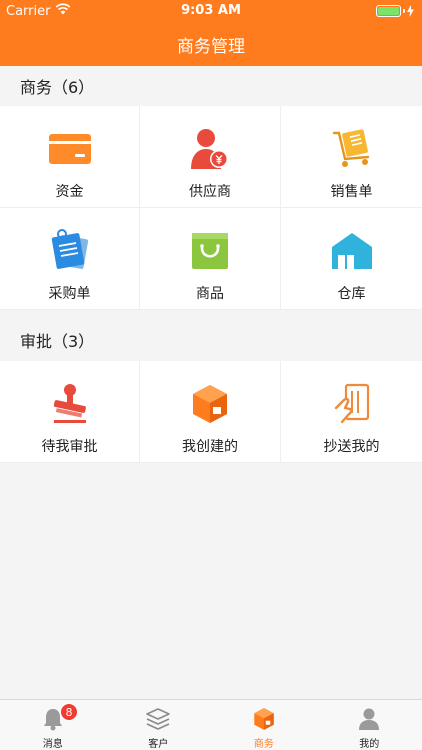 This screenshot has width=422, height=750. What do you see at coordinates (211, 86) in the screenshot?
I see `section-header-business: 商务（6）` at bounding box center [211, 86].